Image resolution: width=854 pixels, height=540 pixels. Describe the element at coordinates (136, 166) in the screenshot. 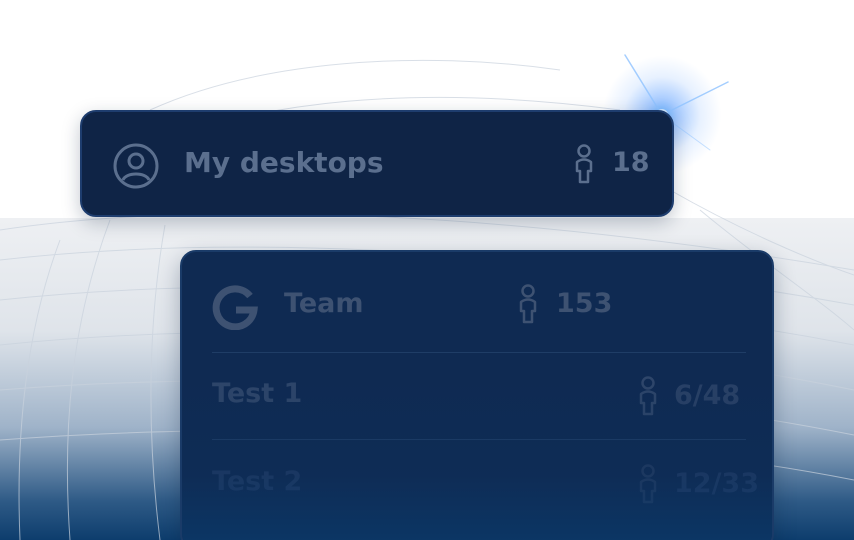

I see `user-circle-icon` at that location.